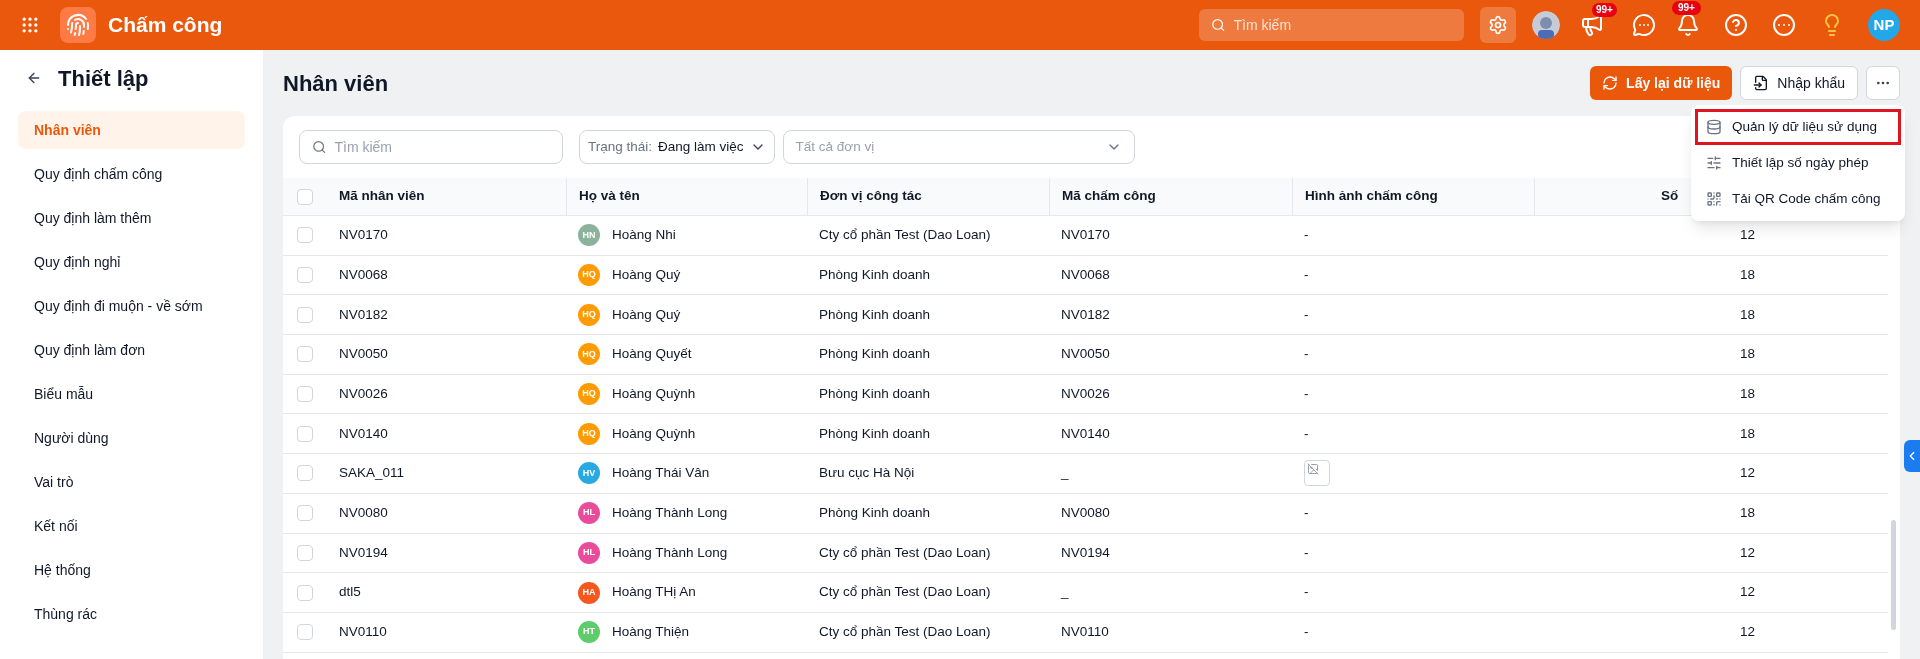 The width and height of the screenshot is (1920, 659). I want to click on sidebar-item: Quy định chấm công, so click(131, 174).